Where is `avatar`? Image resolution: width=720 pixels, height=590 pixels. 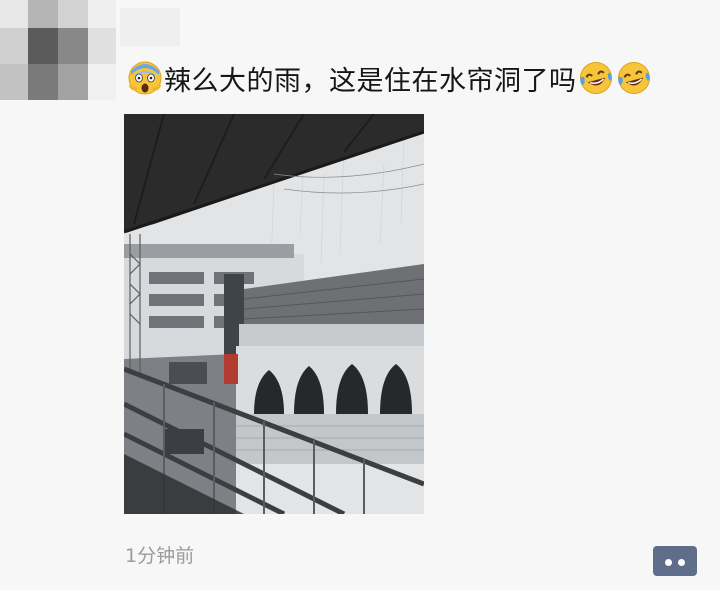 avatar is located at coordinates (58, 50).